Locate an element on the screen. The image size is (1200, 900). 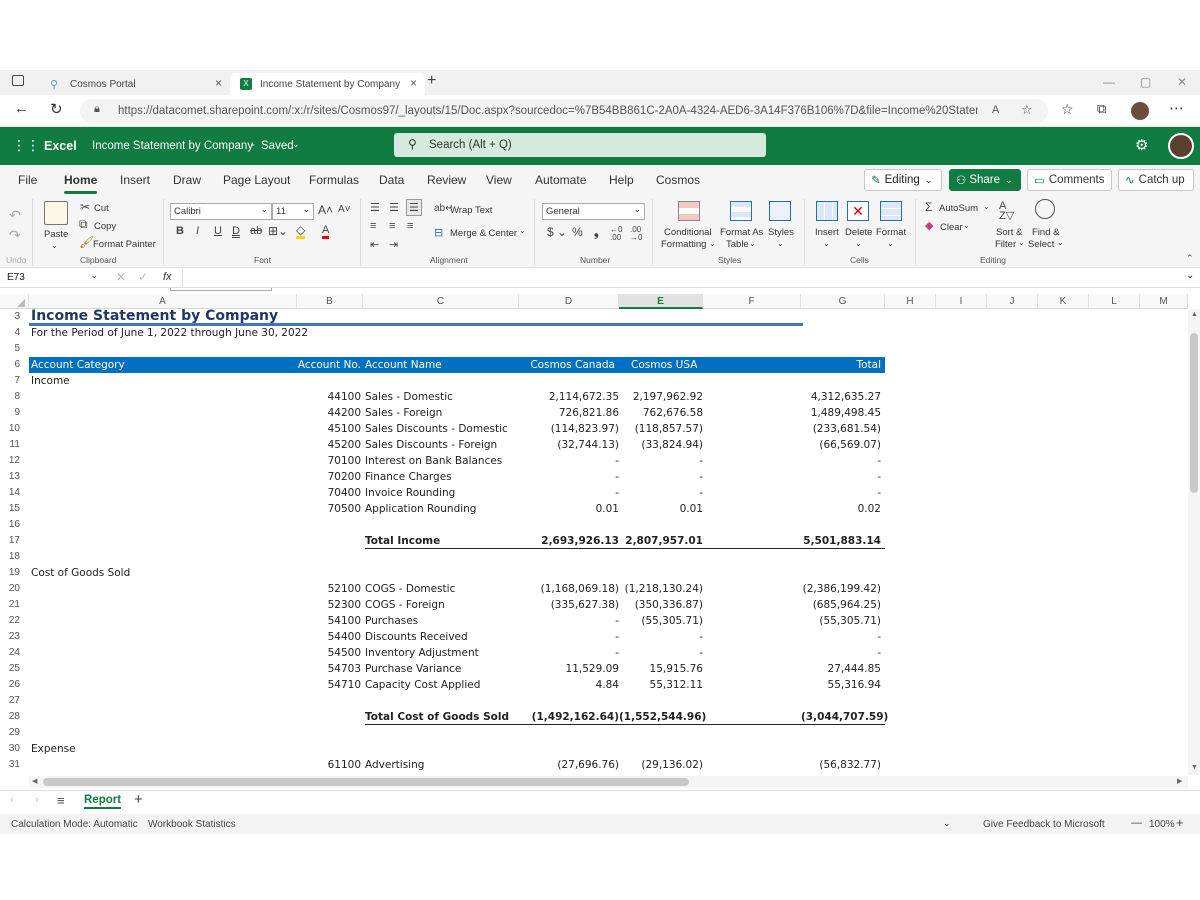
column-header-f: F is located at coordinates (752, 301).